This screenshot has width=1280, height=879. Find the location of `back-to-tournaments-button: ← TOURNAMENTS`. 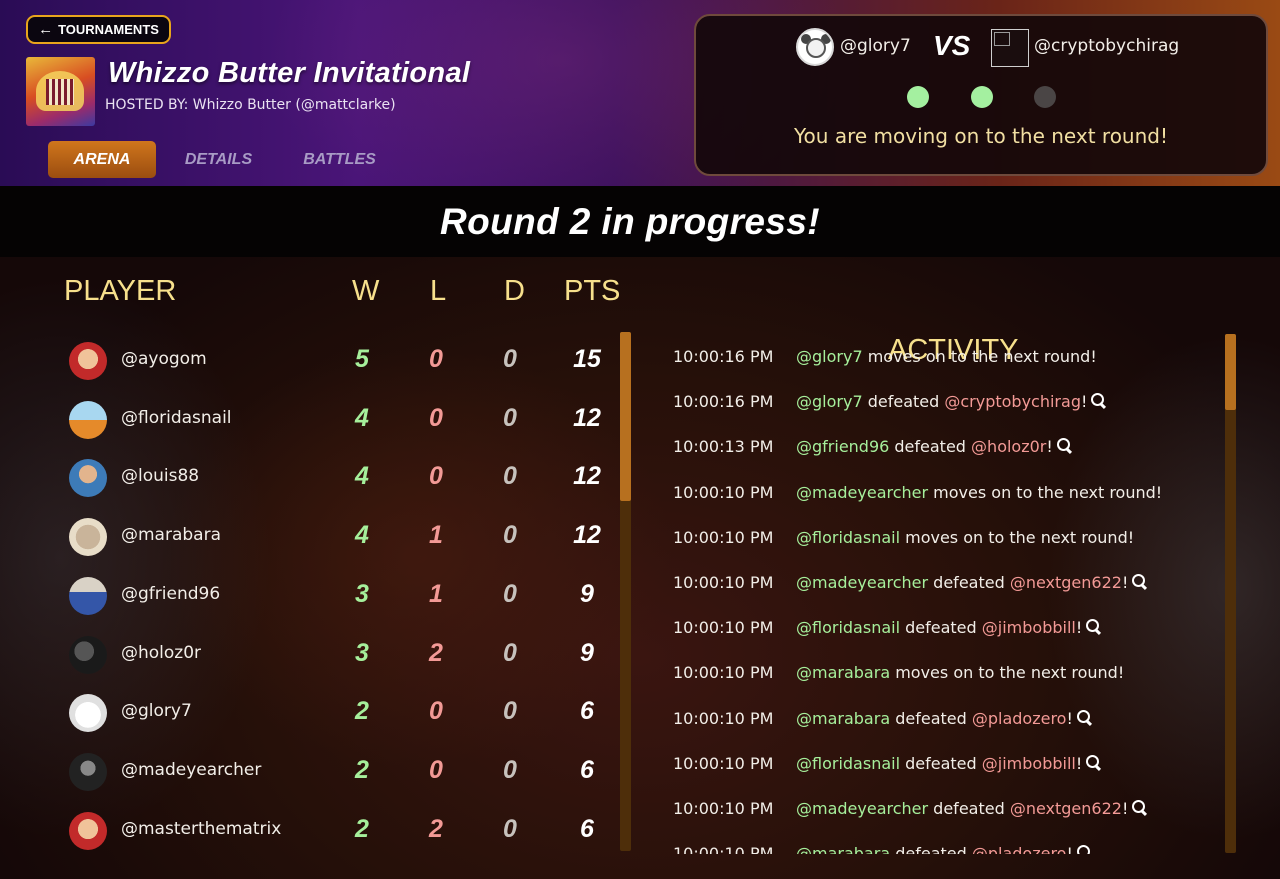

back-to-tournaments-button: ← TOURNAMENTS is located at coordinates (98, 29).